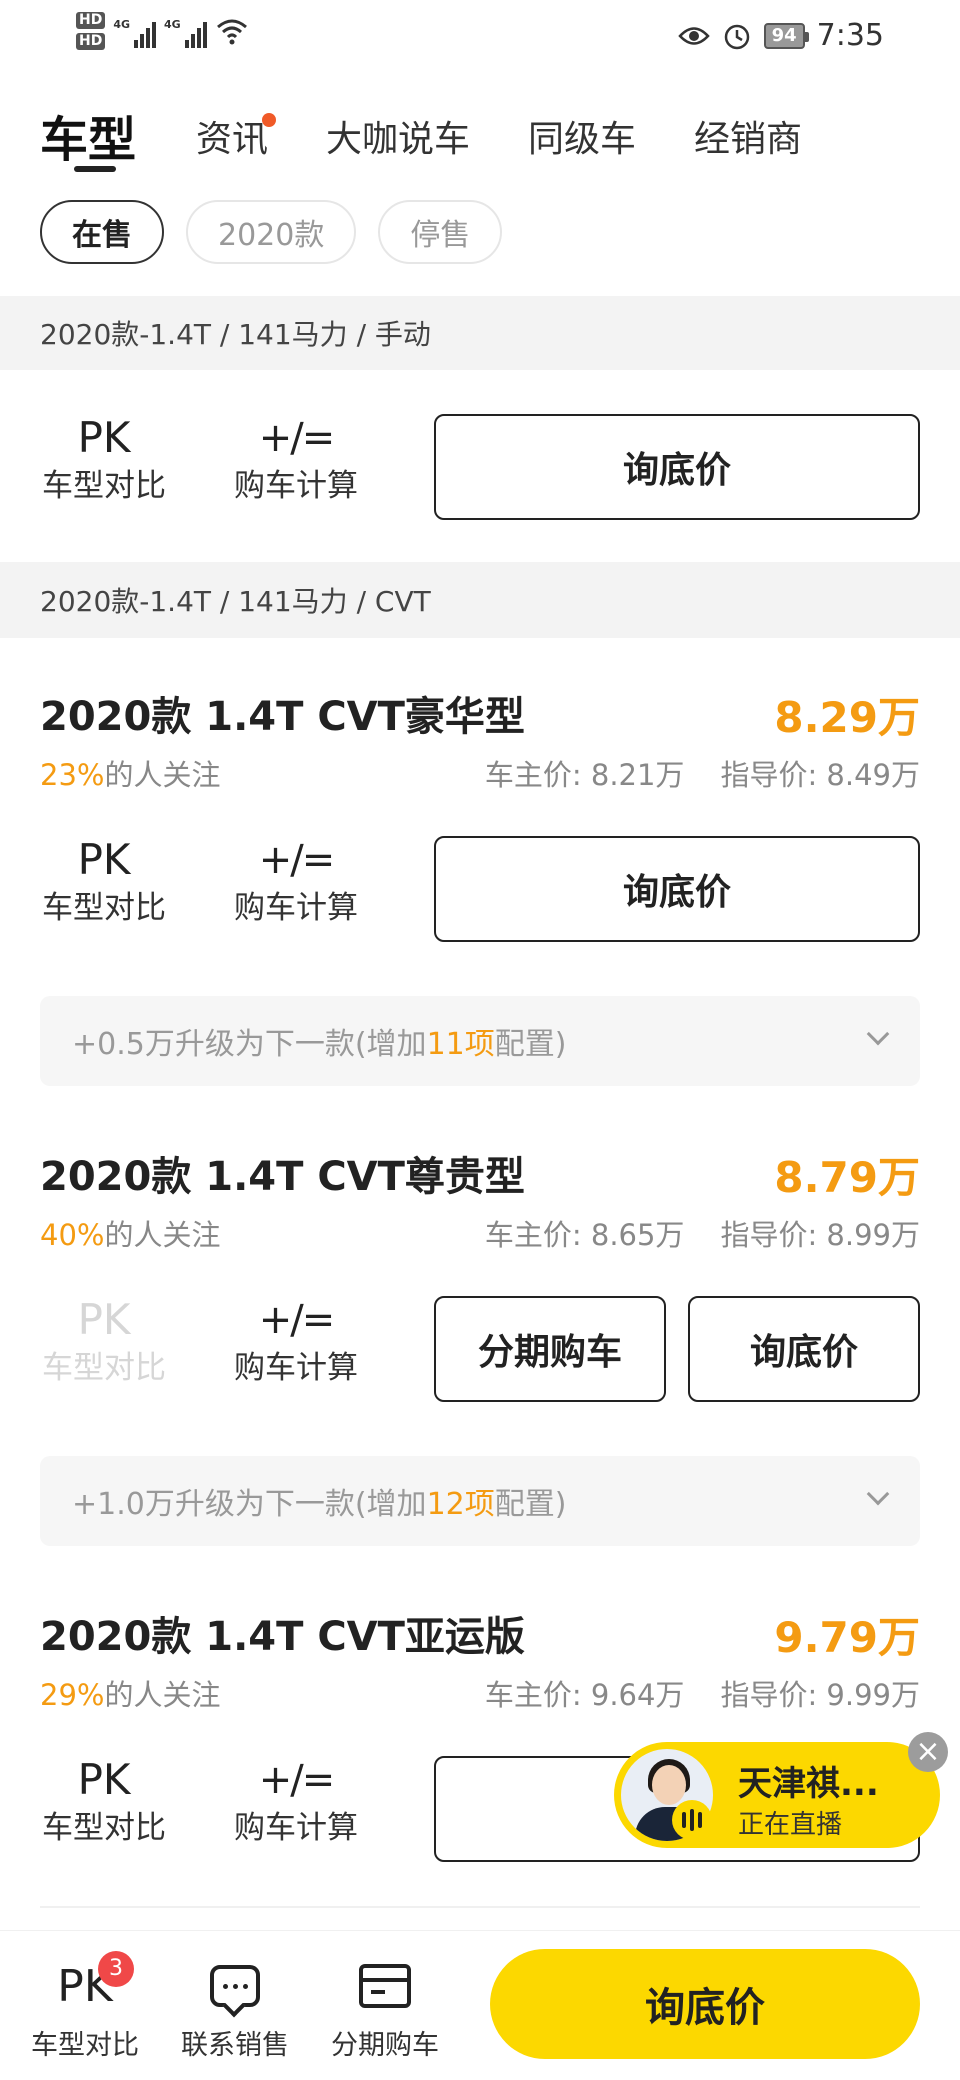  I want to click on hd-badges: HD HD, so click(91, 31).